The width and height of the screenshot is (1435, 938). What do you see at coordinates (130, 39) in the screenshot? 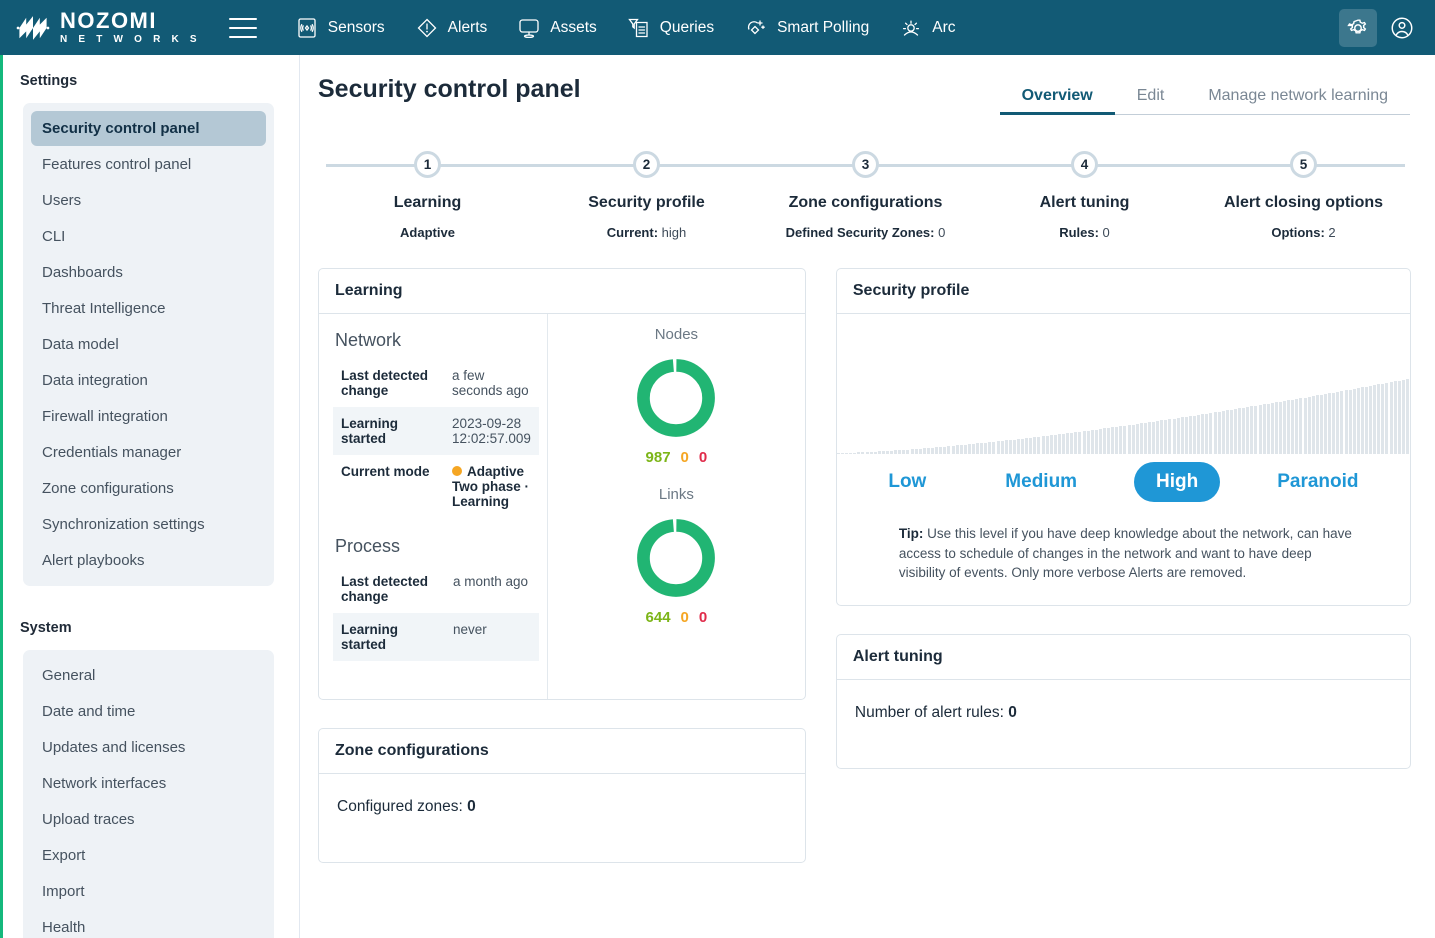
I see `brand-tagline: N E T W O R K S` at bounding box center [130, 39].